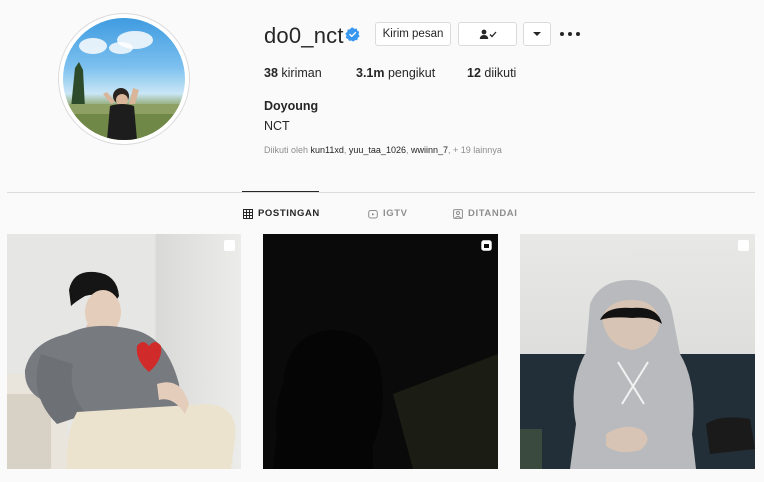 Image resolution: width=764 pixels, height=482 pixels. What do you see at coordinates (352, 34) in the screenshot?
I see `verified-badge-icon` at bounding box center [352, 34].